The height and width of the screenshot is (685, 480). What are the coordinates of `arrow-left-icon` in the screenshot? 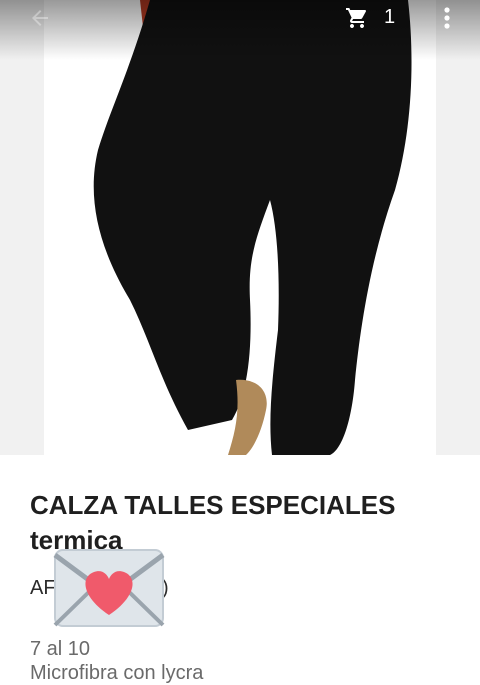 It's located at (40, 18).